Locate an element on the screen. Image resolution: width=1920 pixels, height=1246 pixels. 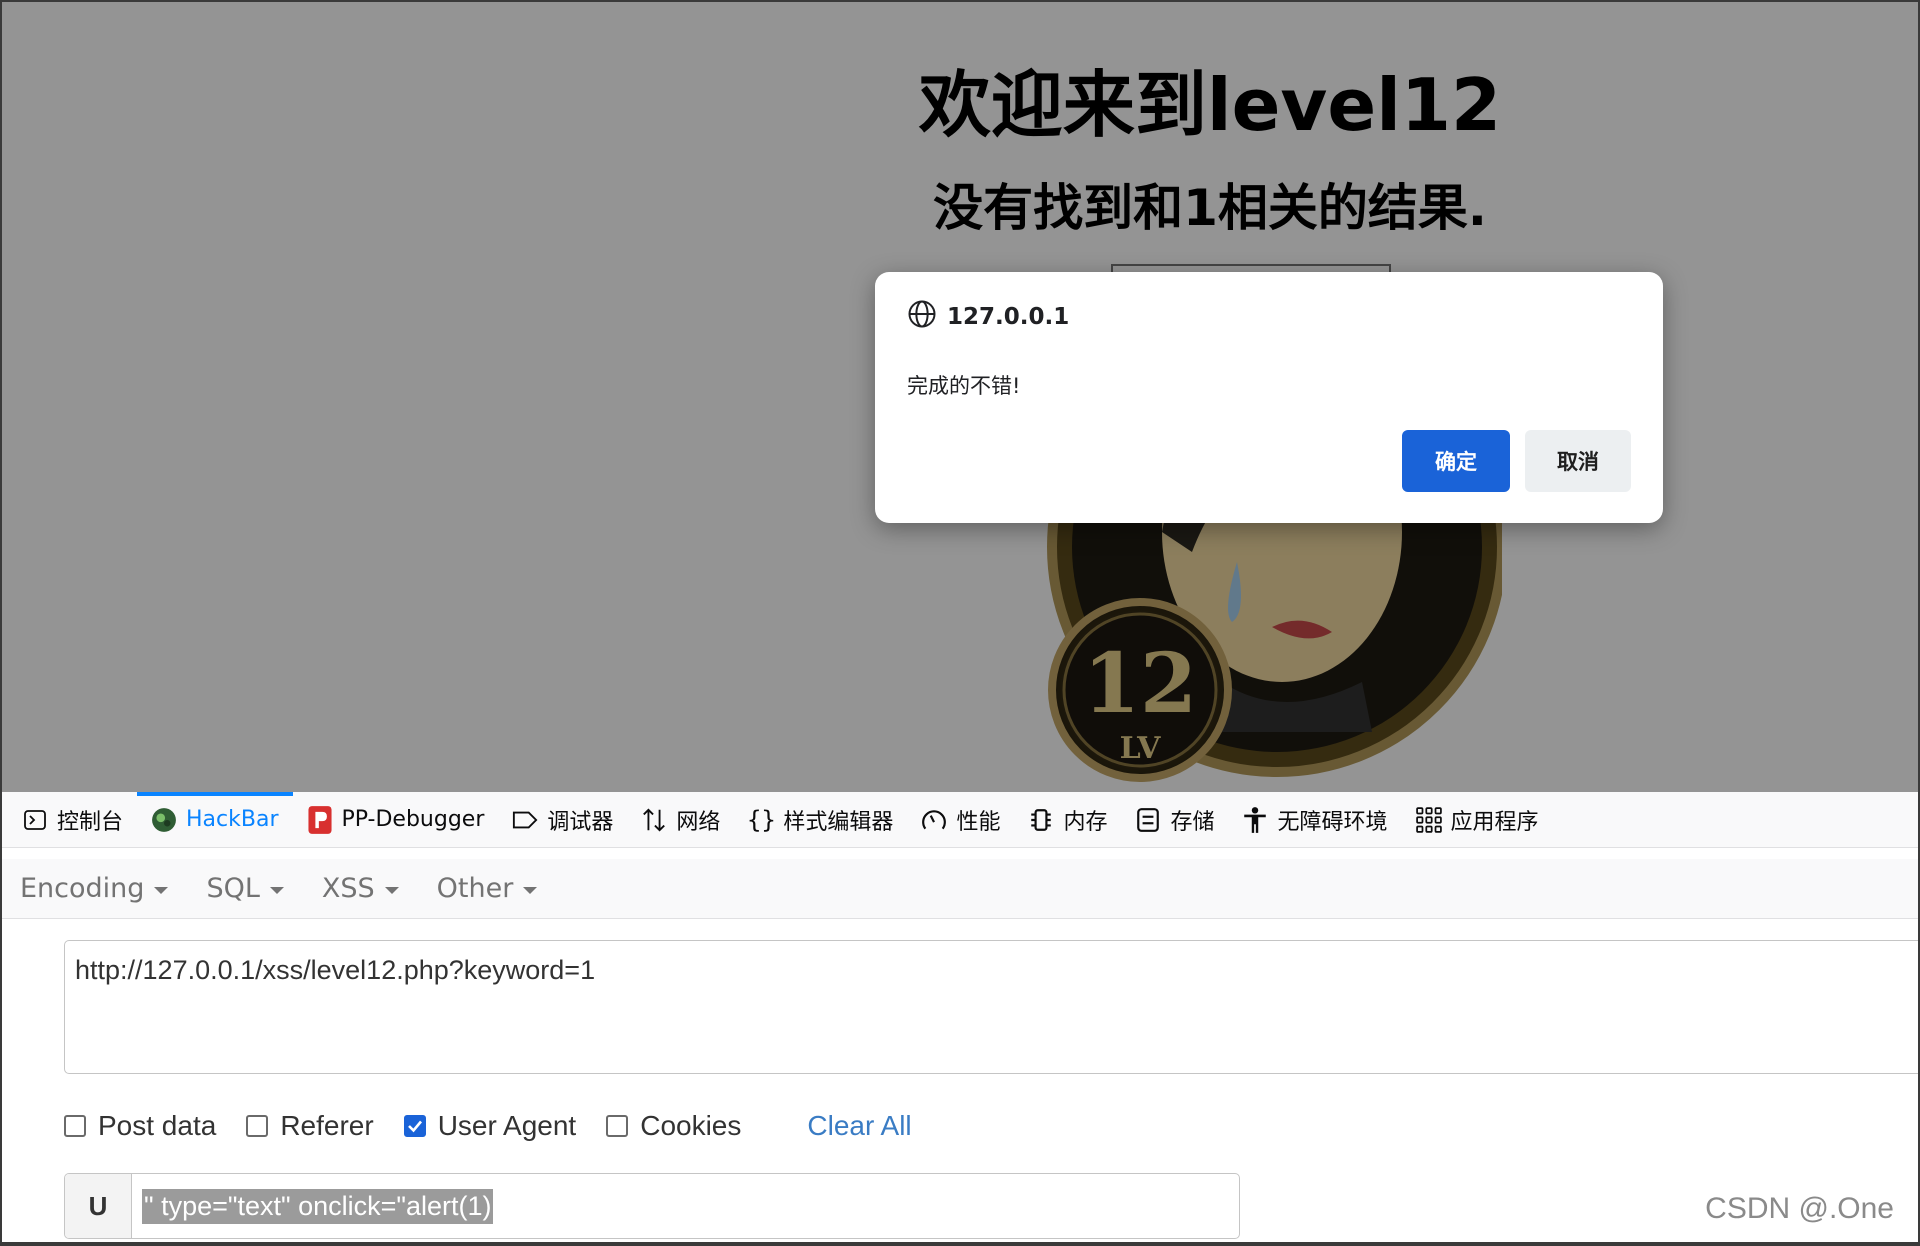
tab-label: 存储 is located at coordinates (1192, 822).